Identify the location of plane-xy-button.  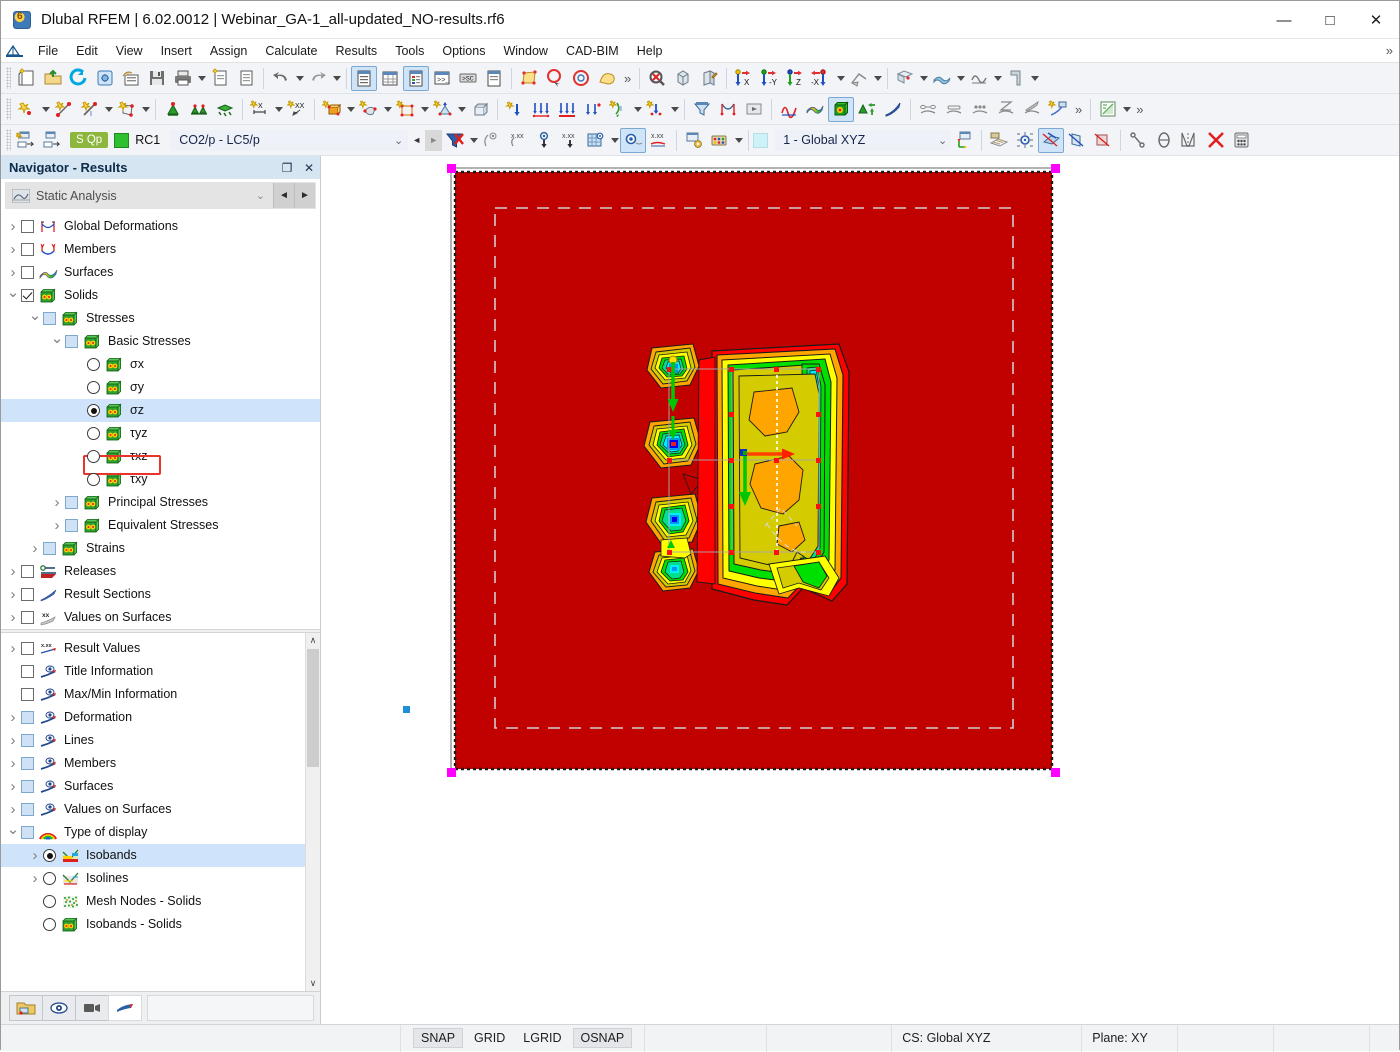
(1051, 140).